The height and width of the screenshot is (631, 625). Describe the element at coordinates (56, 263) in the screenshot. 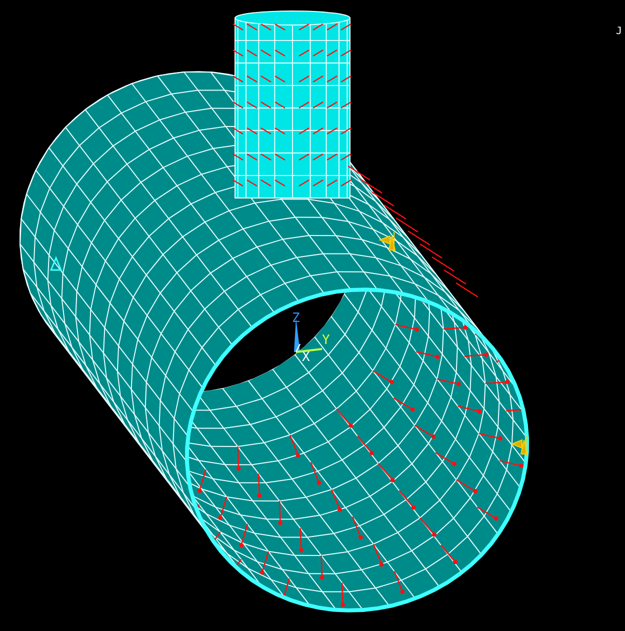

I see `triangle-icon` at that location.